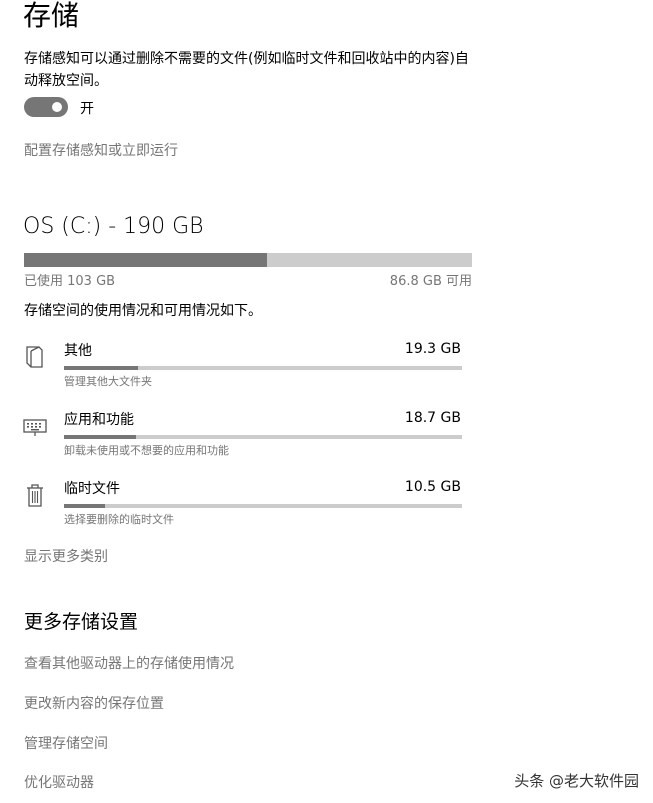  Describe the element at coordinates (78, 351) in the screenshot. I see `category-label: 其他` at that location.